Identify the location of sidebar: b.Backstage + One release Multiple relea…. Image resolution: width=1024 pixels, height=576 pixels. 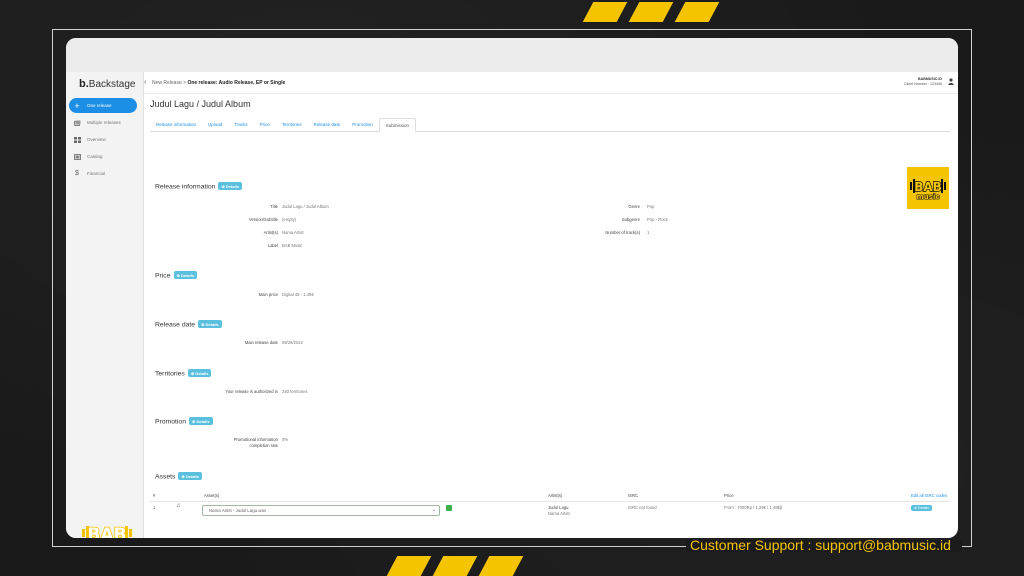
(105, 305).